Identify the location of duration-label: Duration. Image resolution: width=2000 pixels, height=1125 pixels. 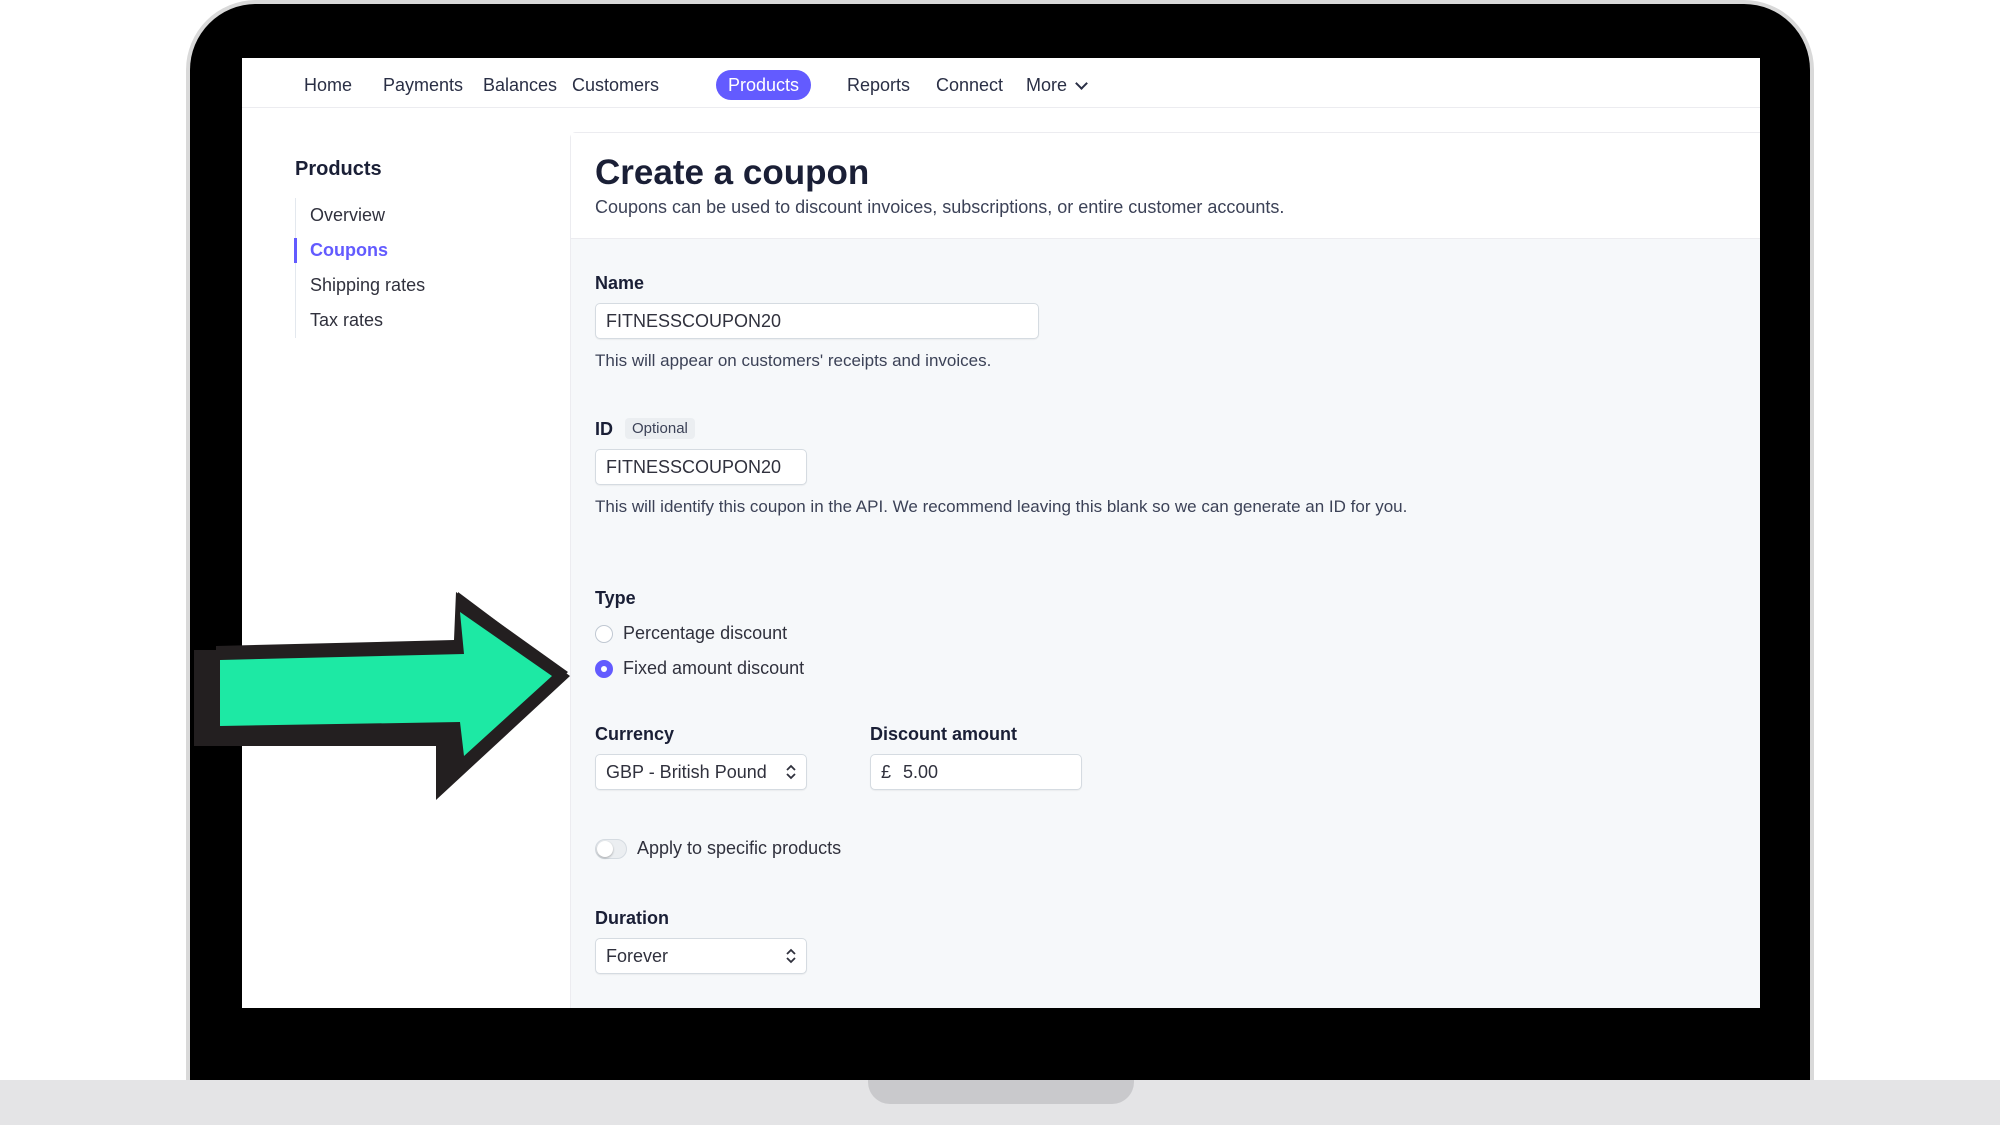
(632, 918).